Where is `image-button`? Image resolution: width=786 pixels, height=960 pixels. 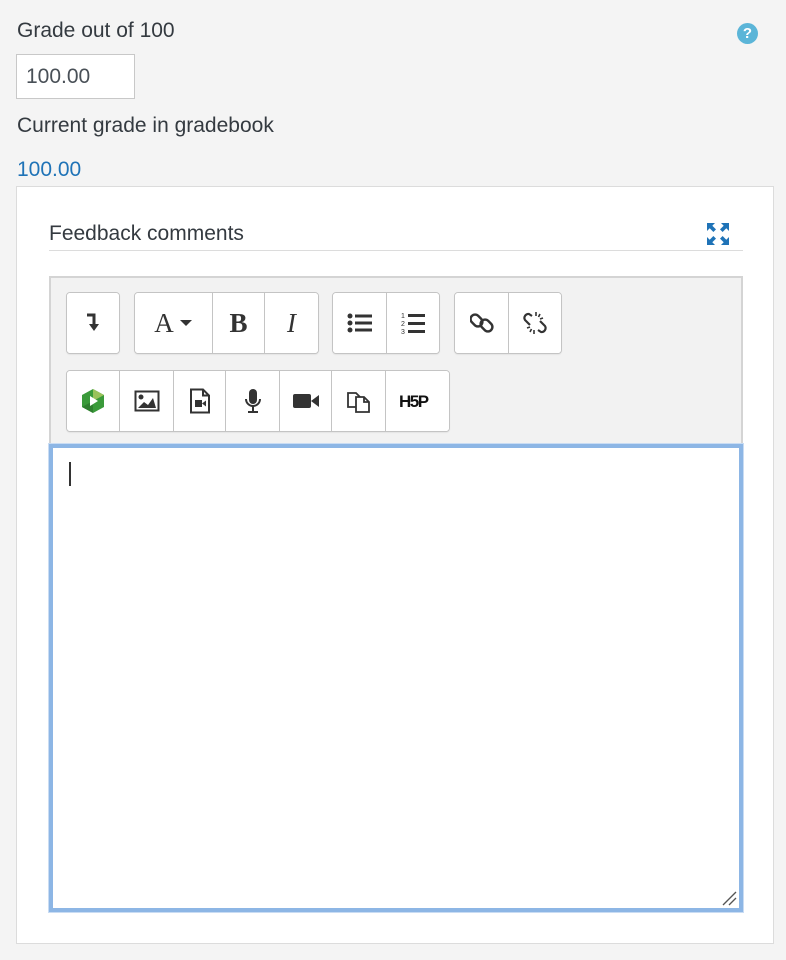 image-button is located at coordinates (147, 401).